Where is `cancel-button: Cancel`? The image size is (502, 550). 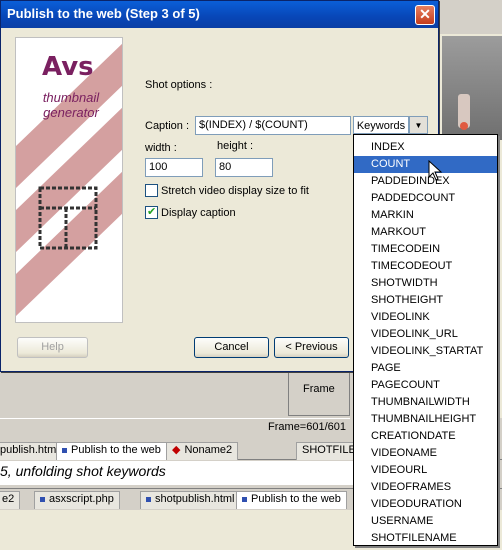
cancel-button: Cancel is located at coordinates (231, 347).